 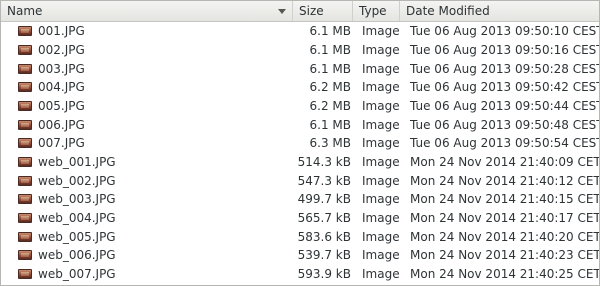 What do you see at coordinates (77, 181) in the screenshot?
I see `file-name: web_002.JPG` at bounding box center [77, 181].